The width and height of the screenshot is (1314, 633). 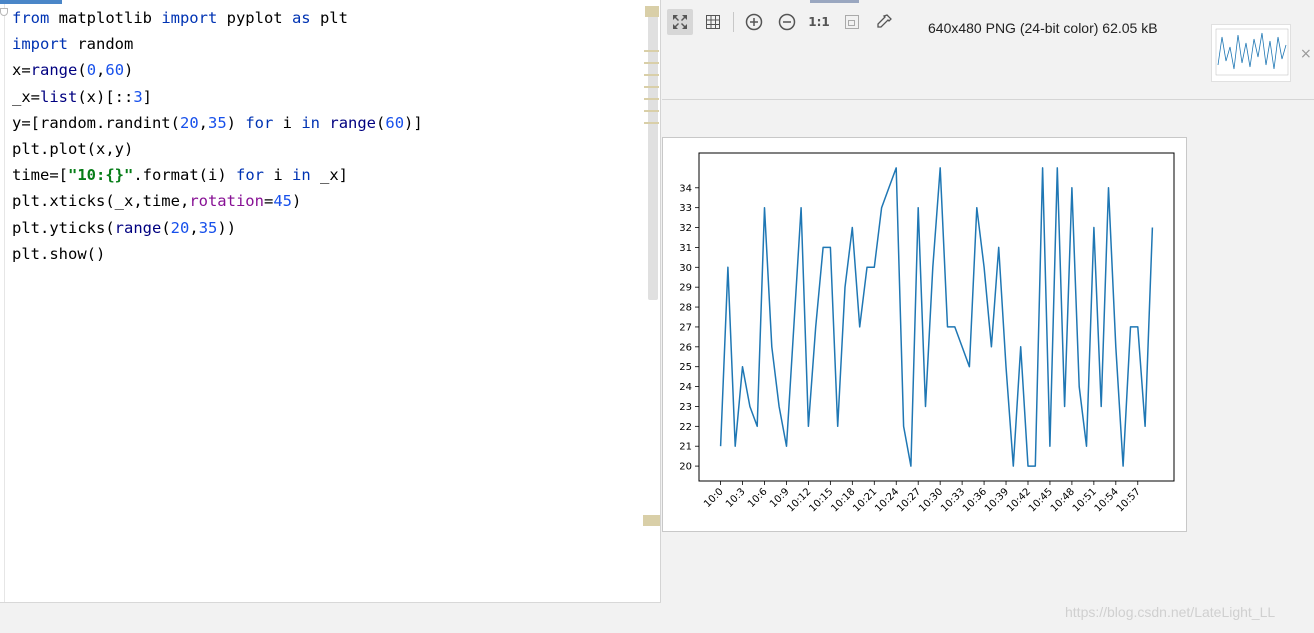 What do you see at coordinates (931, 500) in the screenshot?
I see `x-tick-label: 10:30` at bounding box center [931, 500].